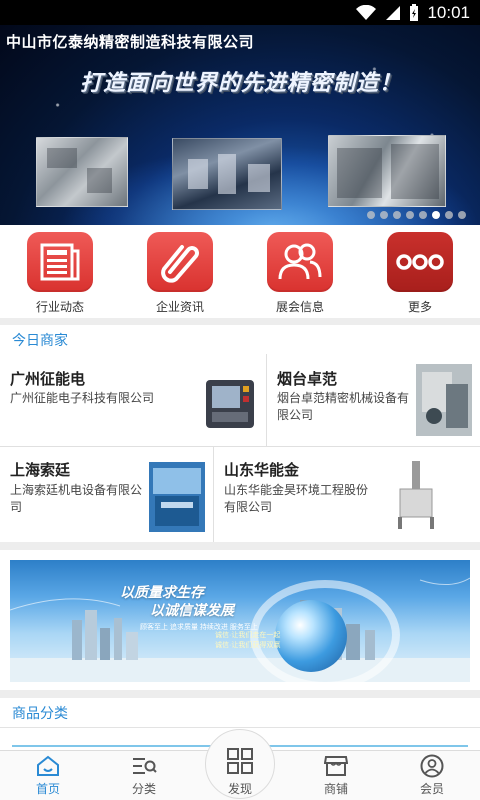 The height and width of the screenshot is (800, 480). Describe the element at coordinates (59, 307) in the screenshot. I see `quick-nav-label: 行业动态` at that location.